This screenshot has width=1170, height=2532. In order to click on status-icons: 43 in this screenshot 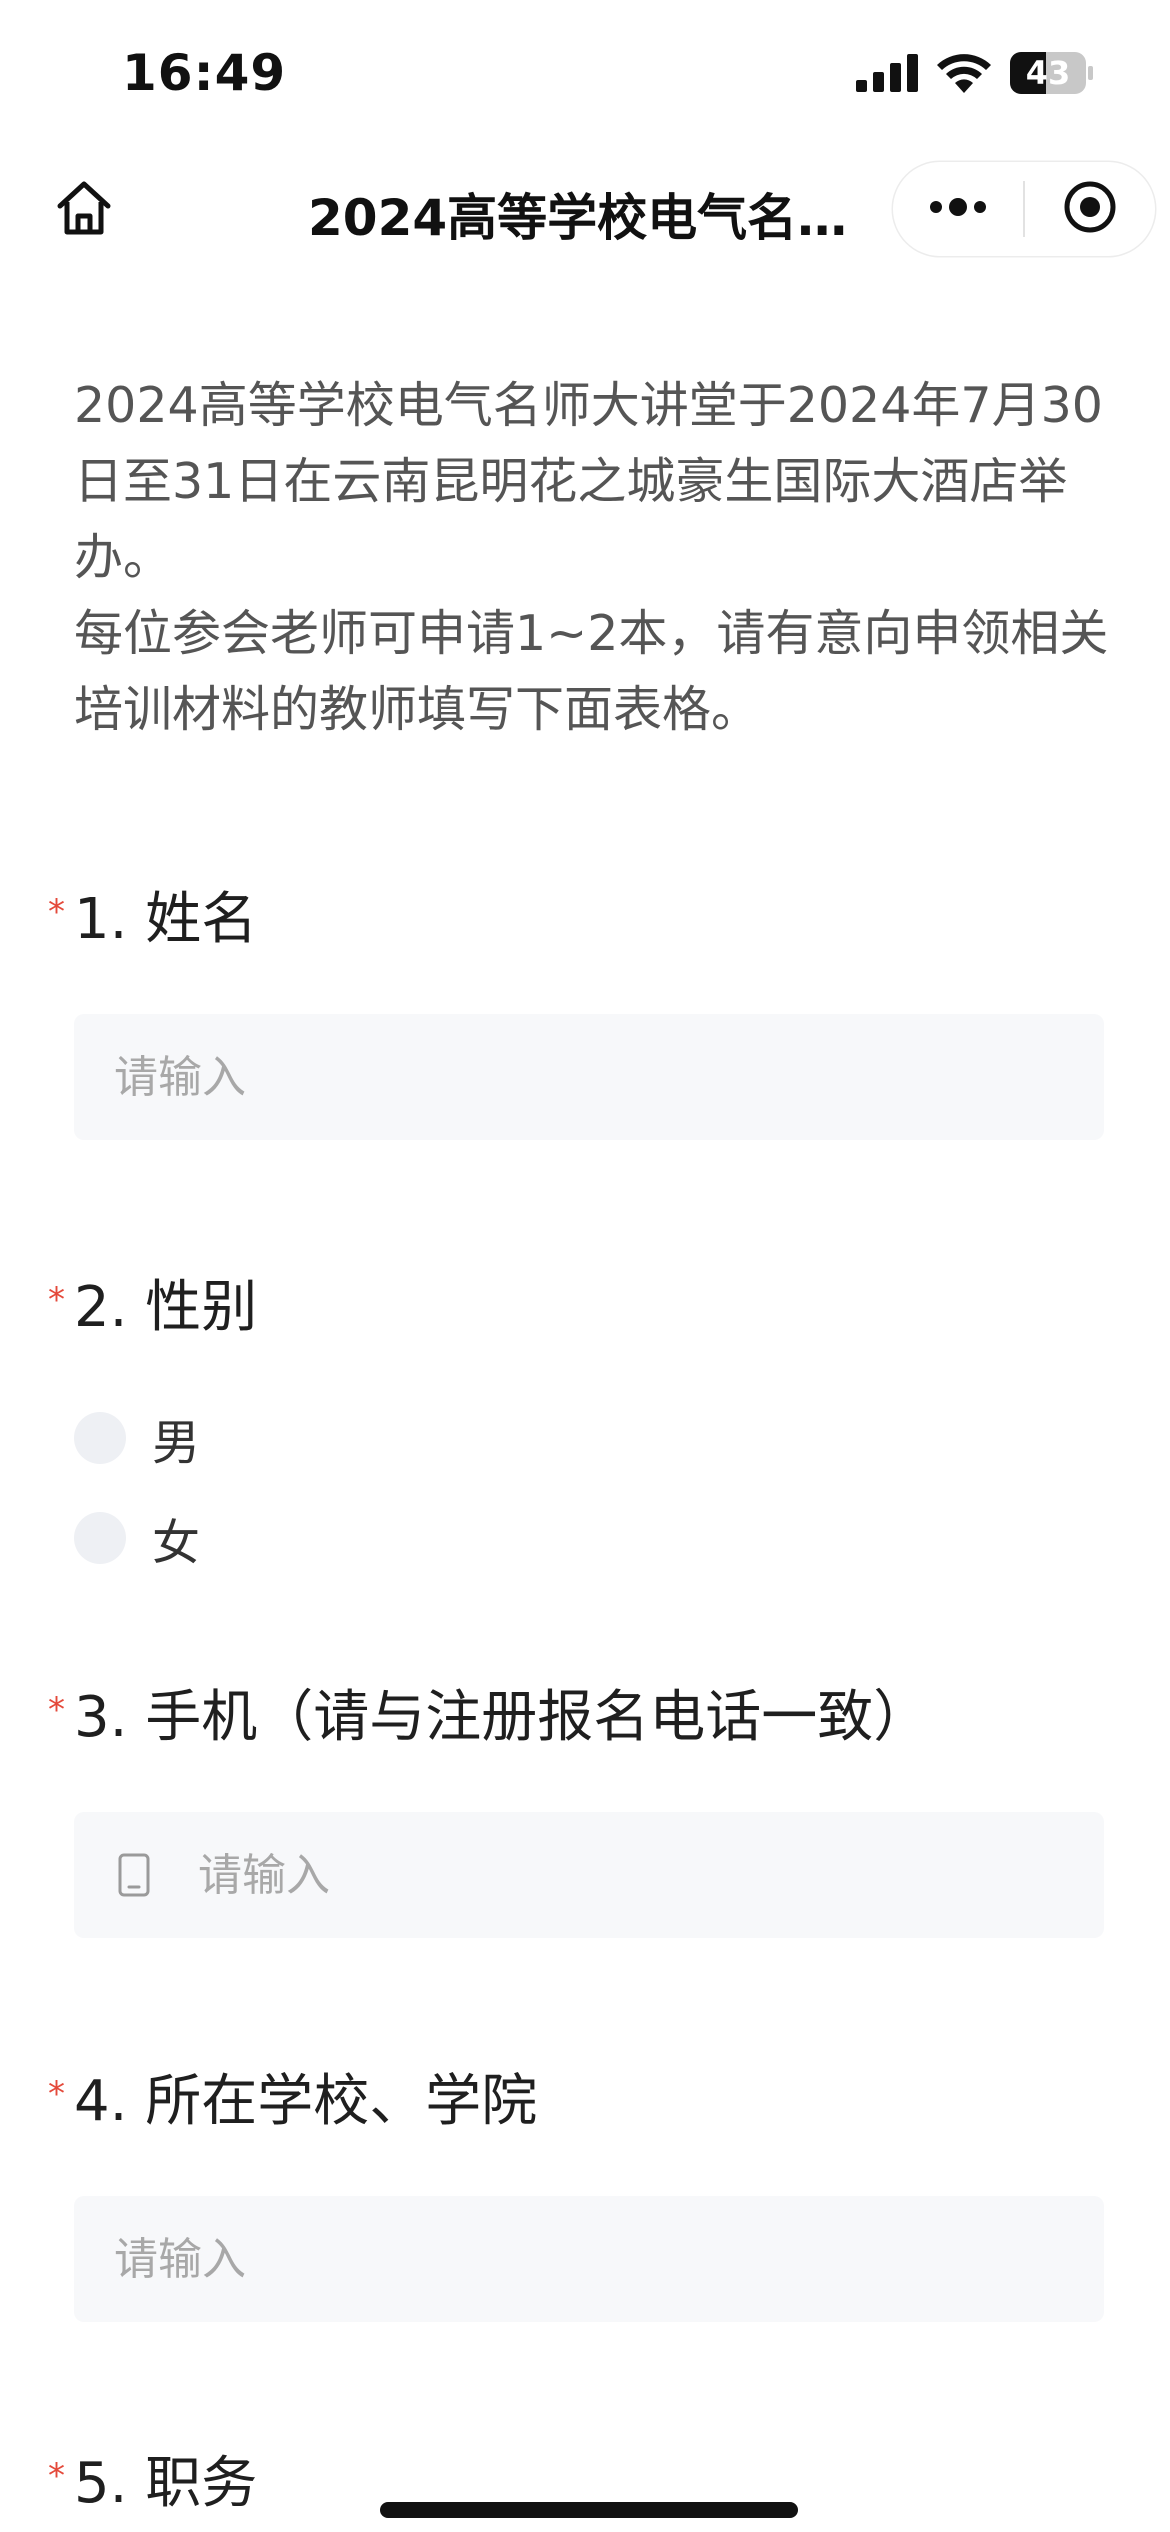, I will do `click(975, 73)`.